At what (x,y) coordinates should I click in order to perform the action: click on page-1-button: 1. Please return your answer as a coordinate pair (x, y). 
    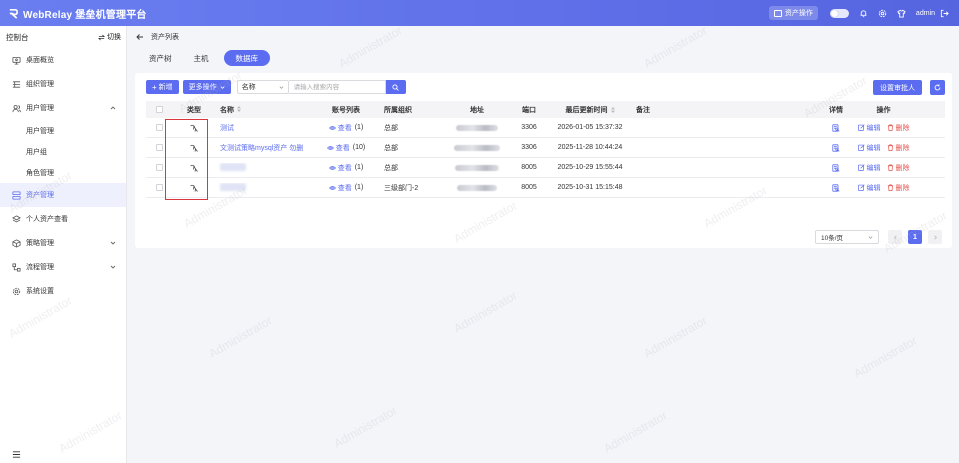
    Looking at the image, I should click on (915, 237).